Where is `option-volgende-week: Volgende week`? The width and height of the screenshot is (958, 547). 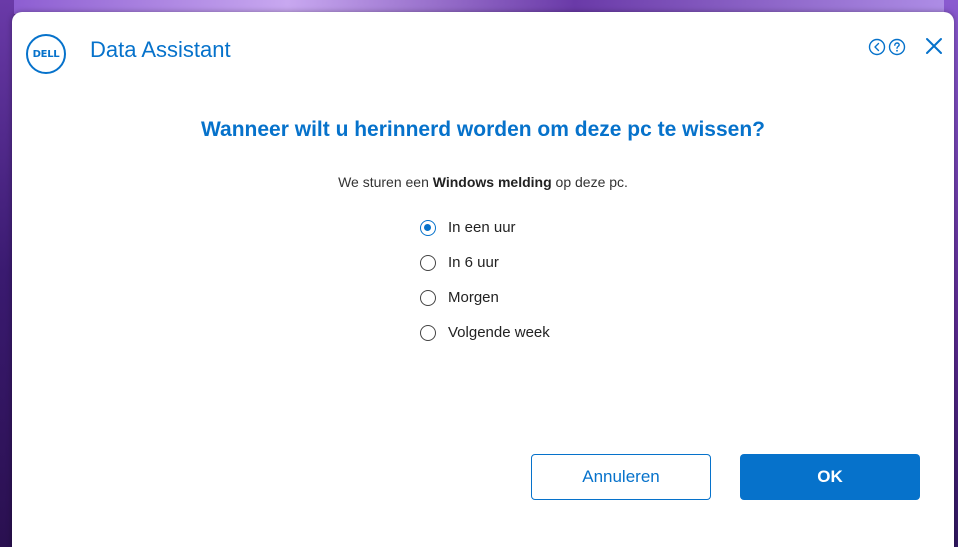
option-volgende-week: Volgende week is located at coordinates (485, 332).